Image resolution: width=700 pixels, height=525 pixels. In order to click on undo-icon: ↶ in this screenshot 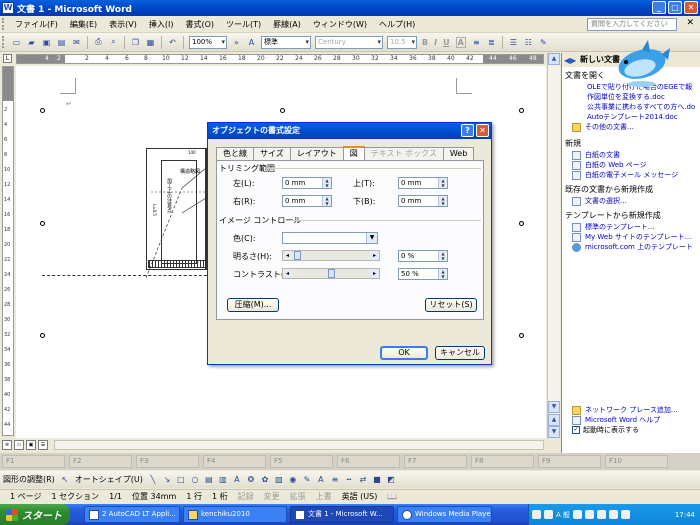, I will do `click(172, 42)`.